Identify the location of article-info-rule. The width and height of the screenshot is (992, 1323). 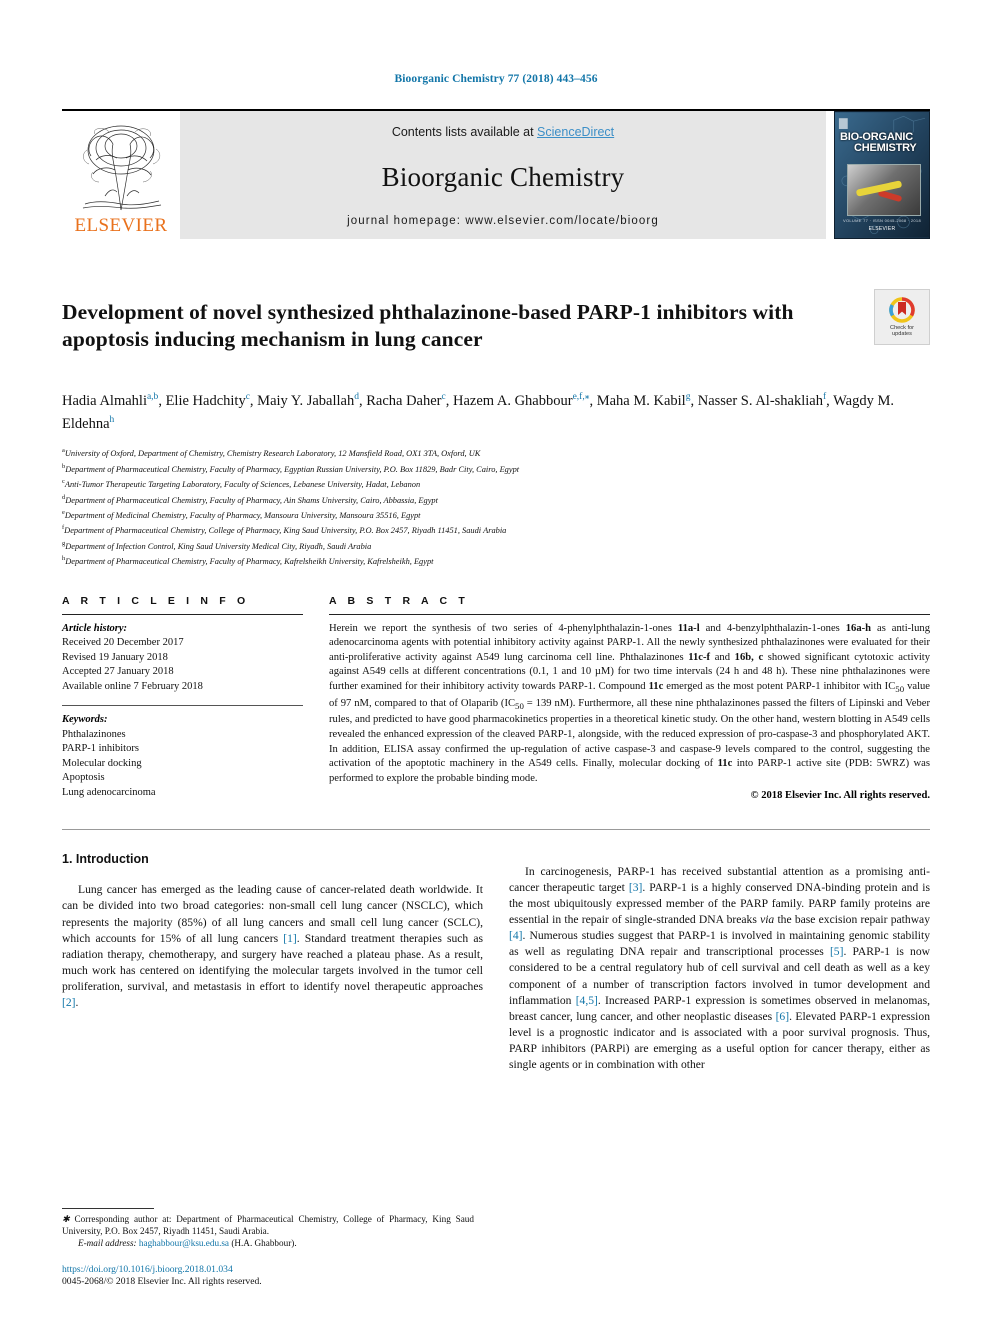
(182, 614).